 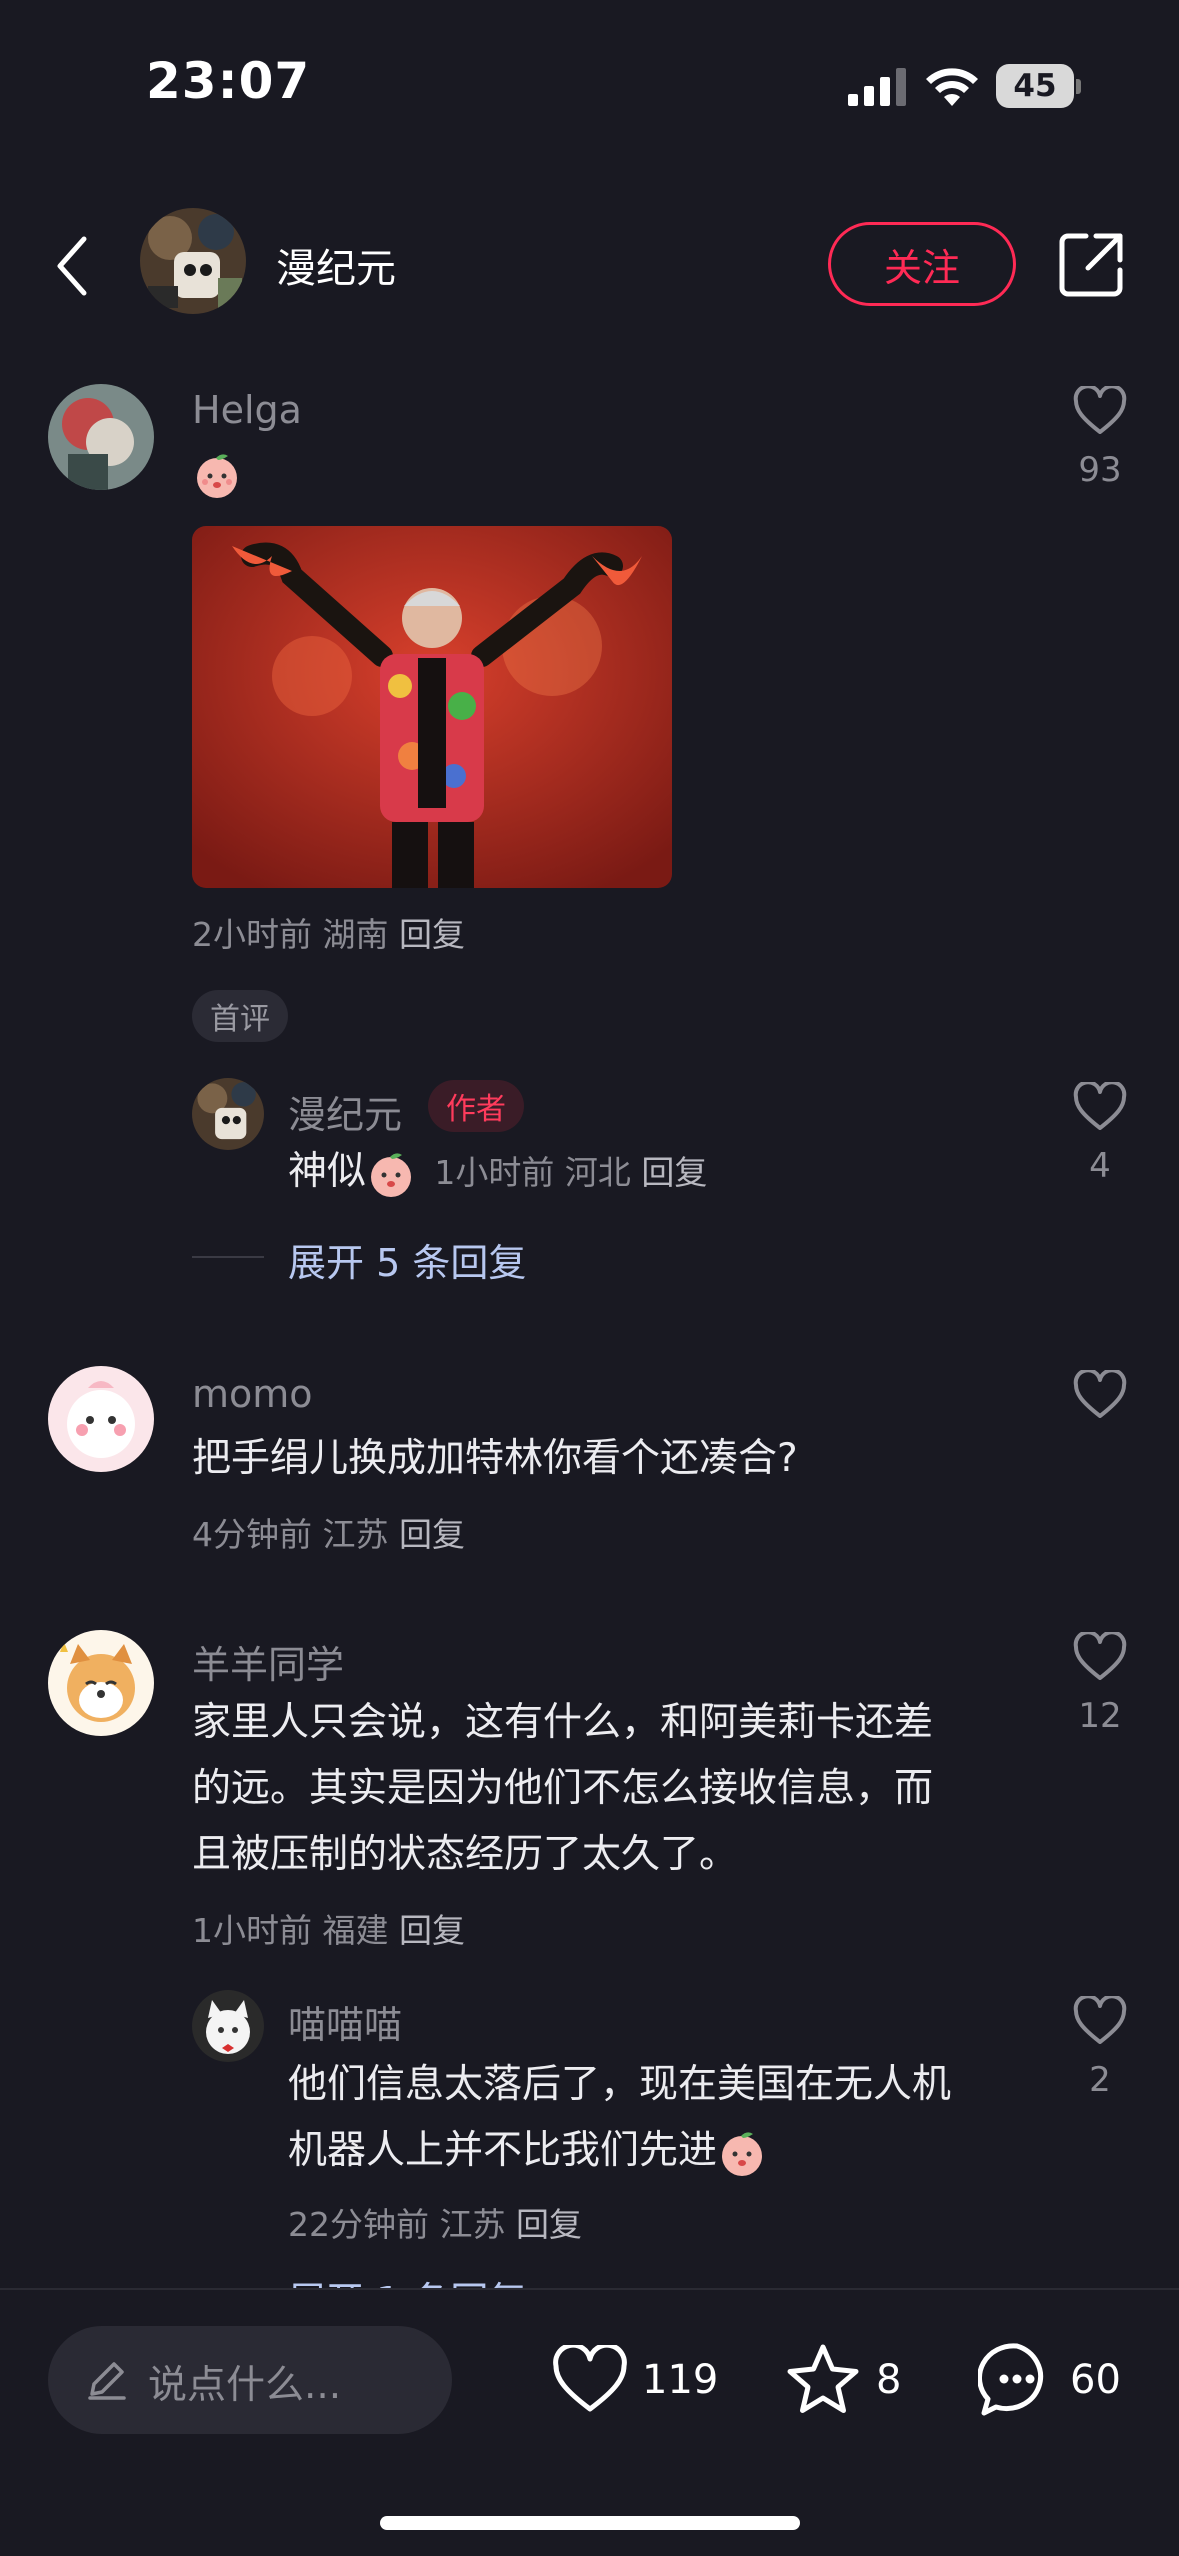 I want to click on star-icon, so click(x=823, y=2378).